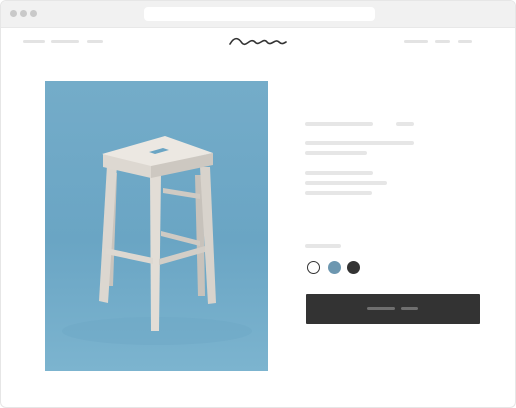  What do you see at coordinates (323, 246) in the screenshot?
I see `color-label` at bounding box center [323, 246].